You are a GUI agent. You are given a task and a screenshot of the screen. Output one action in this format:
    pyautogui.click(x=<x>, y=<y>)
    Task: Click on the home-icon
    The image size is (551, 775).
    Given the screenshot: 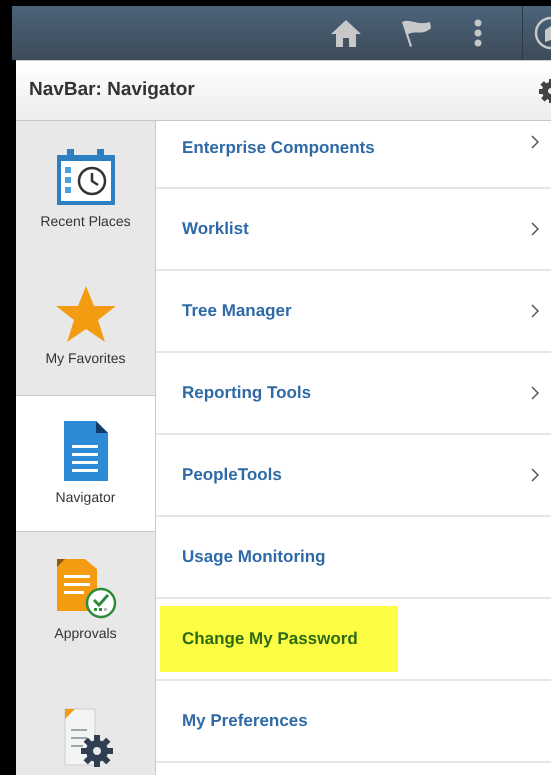 What is the action you would take?
    pyautogui.click(x=346, y=33)
    